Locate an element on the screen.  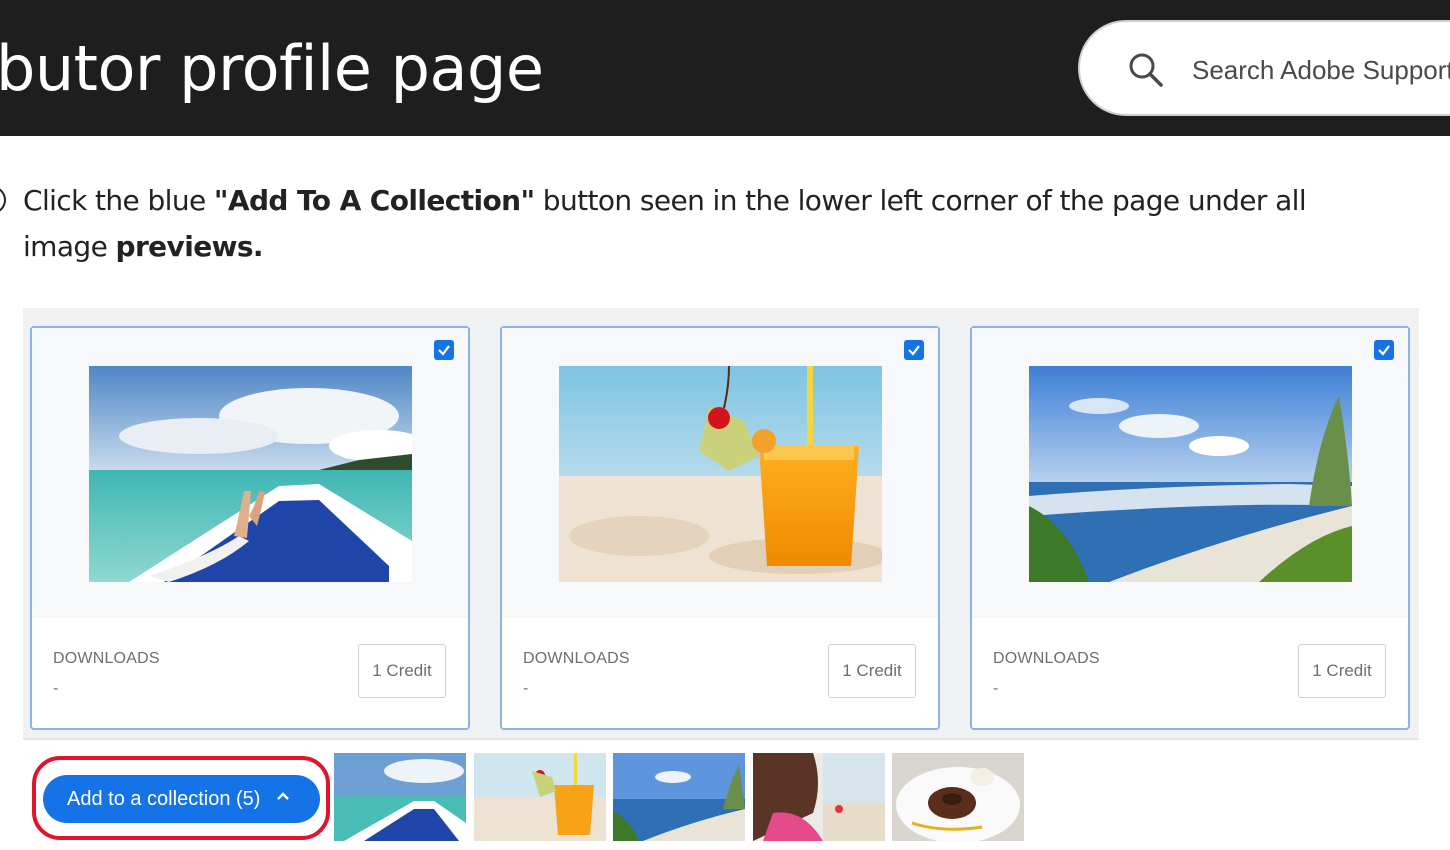
boat-ocean-image is located at coordinates (250, 474).